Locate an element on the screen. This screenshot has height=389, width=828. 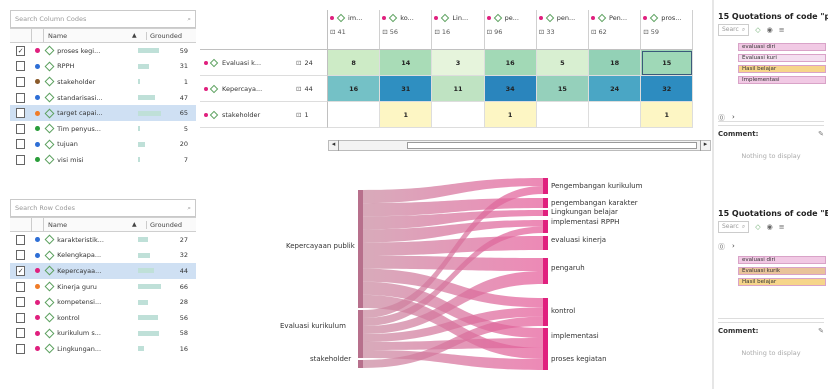
matrix-hscrollbar: ◂ ▸ is located at coordinates (519, 145).